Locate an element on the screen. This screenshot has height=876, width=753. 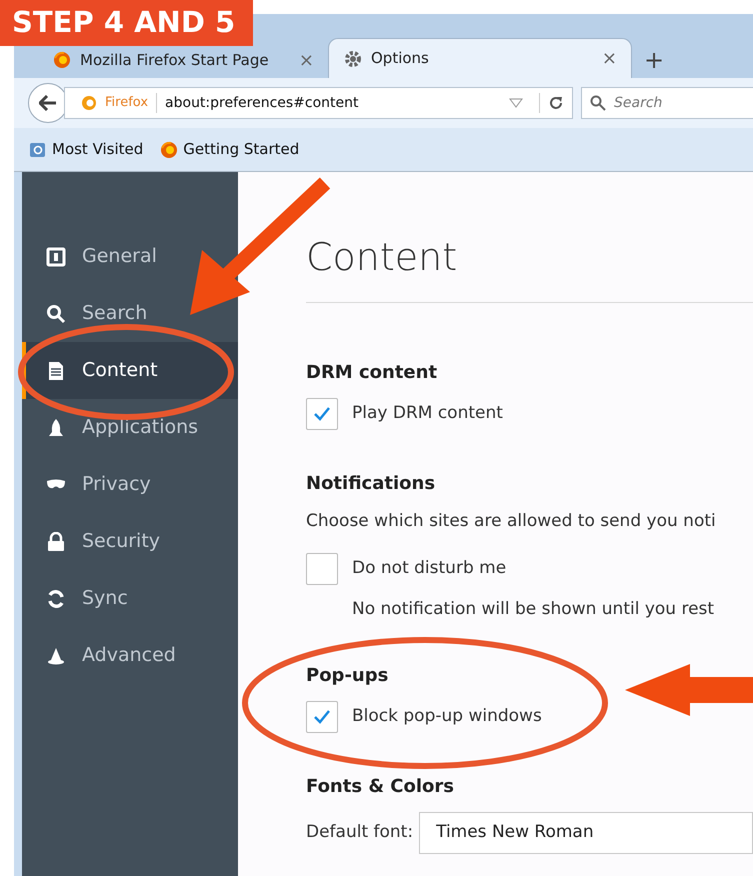
dropdown-icon is located at coordinates (516, 103).